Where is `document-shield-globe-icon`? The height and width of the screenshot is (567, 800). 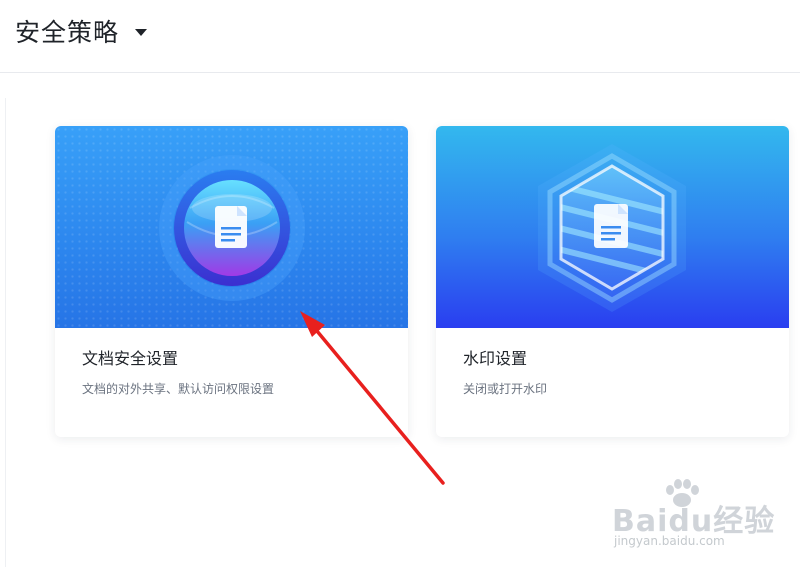 document-shield-globe-icon is located at coordinates (232, 228).